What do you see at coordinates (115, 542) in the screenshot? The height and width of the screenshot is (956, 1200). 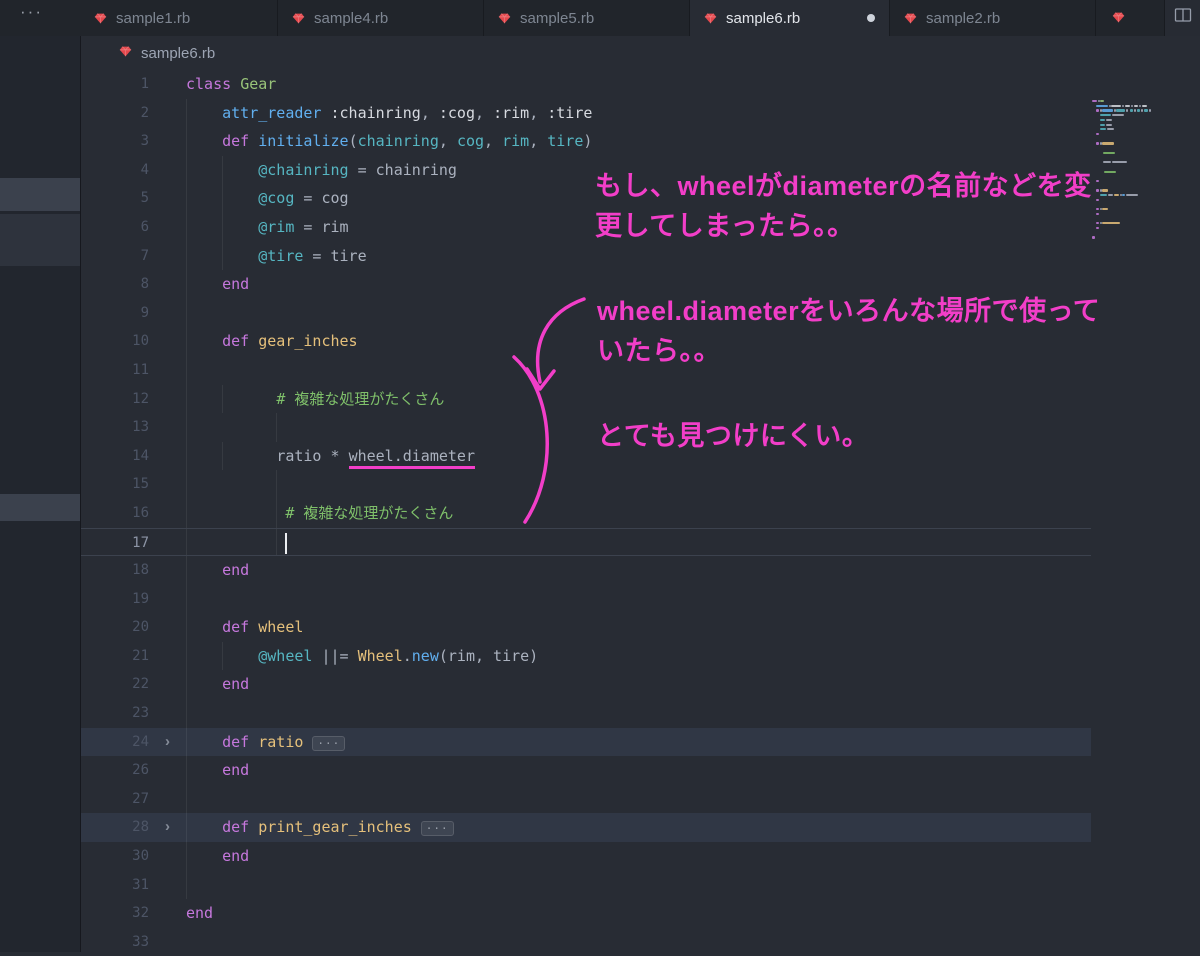 I see `line-number: 17` at bounding box center [115, 542].